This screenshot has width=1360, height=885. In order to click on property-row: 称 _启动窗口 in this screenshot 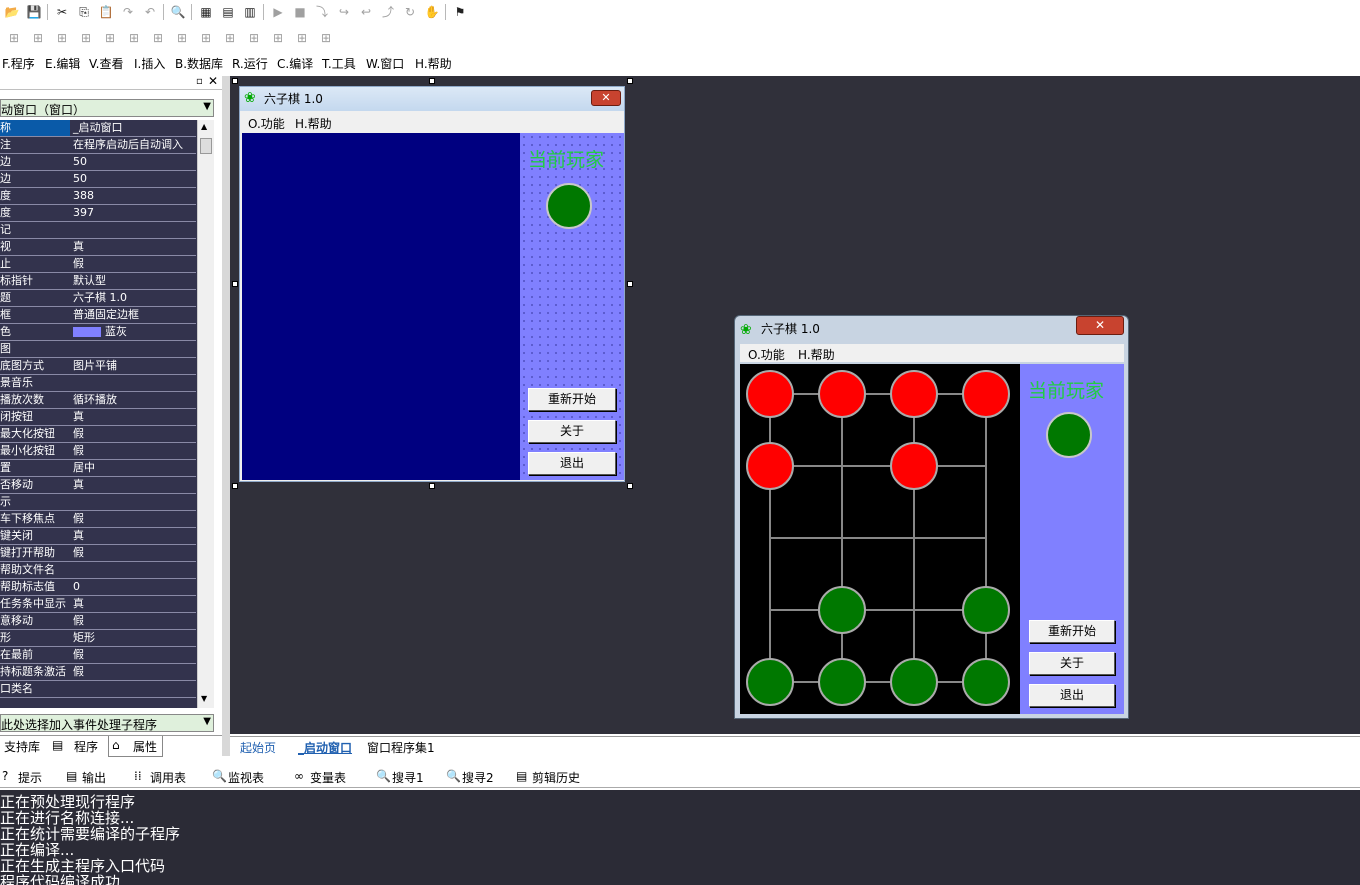, I will do `click(98, 128)`.